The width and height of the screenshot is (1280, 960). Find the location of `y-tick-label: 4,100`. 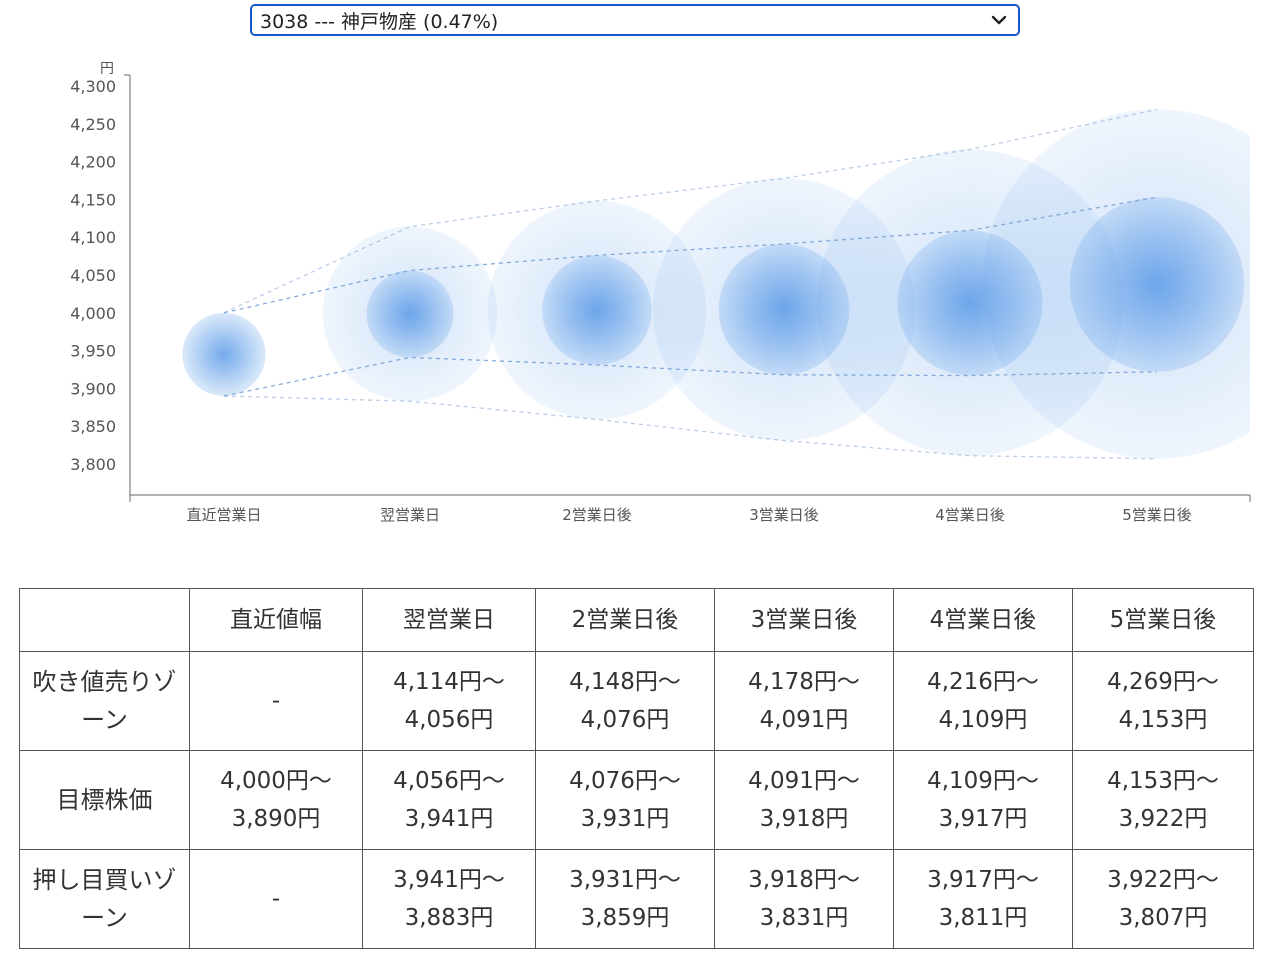

y-tick-label: 4,100 is located at coordinates (93, 237).